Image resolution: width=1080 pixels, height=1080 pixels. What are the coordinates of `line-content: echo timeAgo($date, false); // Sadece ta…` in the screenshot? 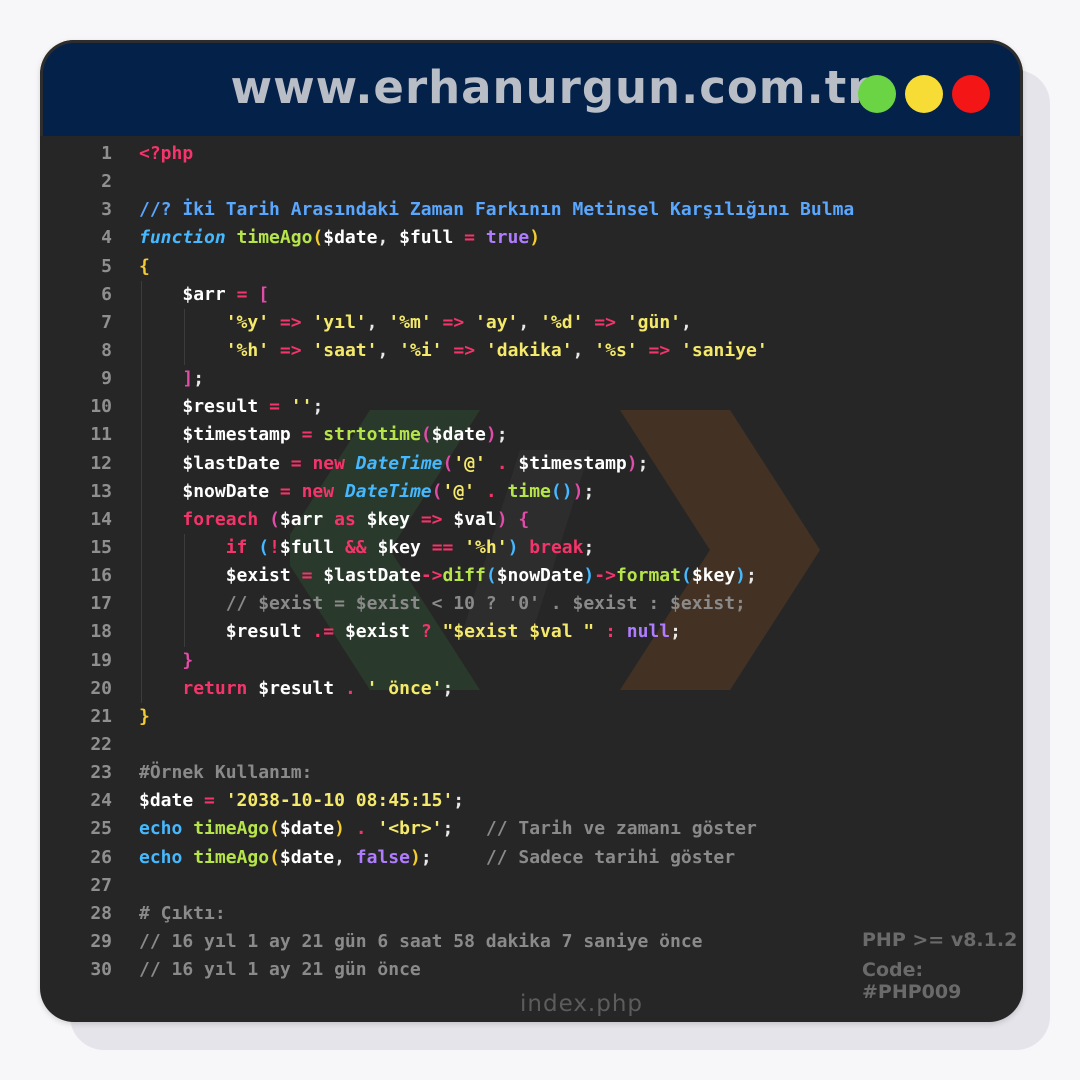 It's located at (437, 858).